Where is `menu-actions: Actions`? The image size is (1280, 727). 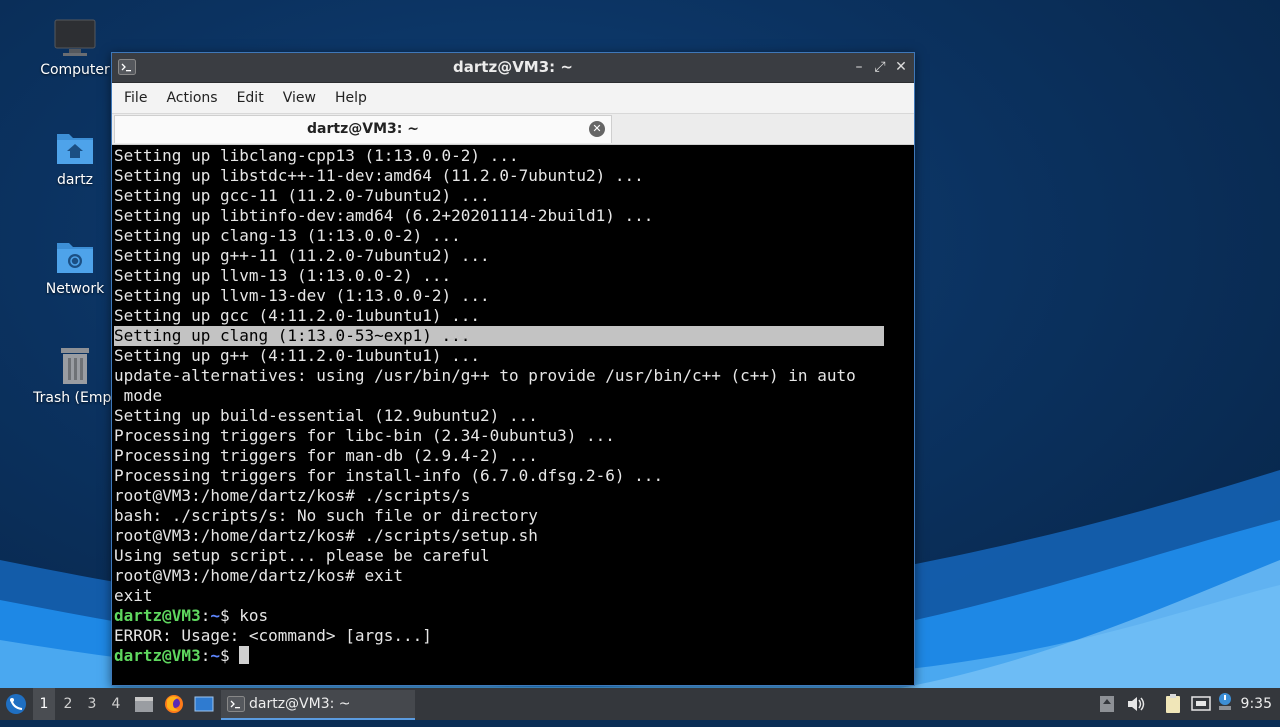 menu-actions: Actions is located at coordinates (191, 98).